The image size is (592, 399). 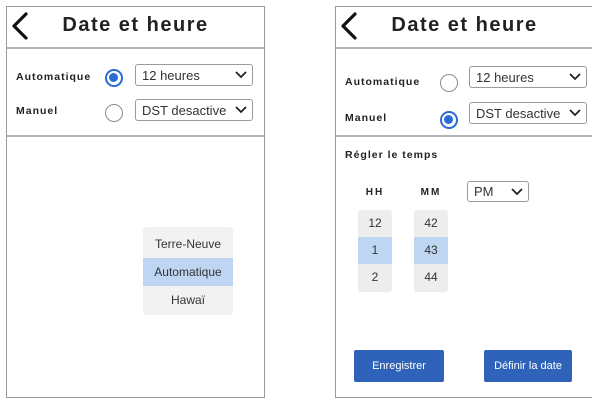 I want to click on hour-option: 12, so click(x=375, y=223).